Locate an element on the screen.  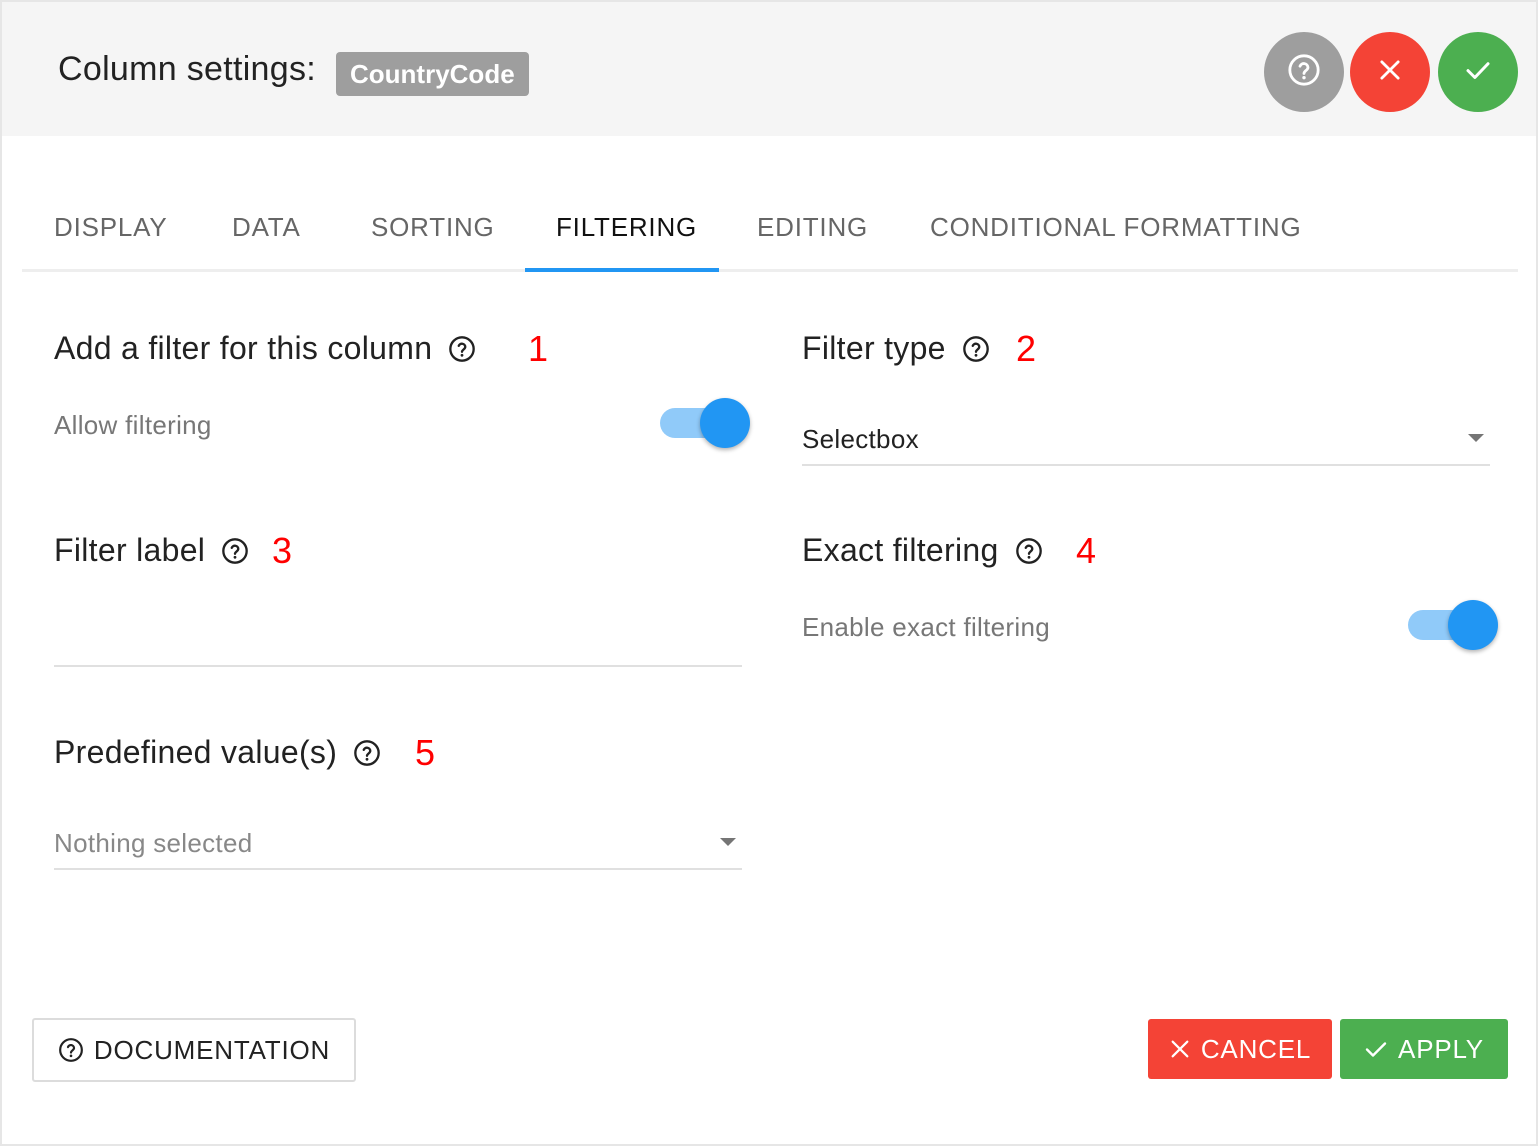
filter-label-title-text: Filter label is located at coordinates (130, 550).